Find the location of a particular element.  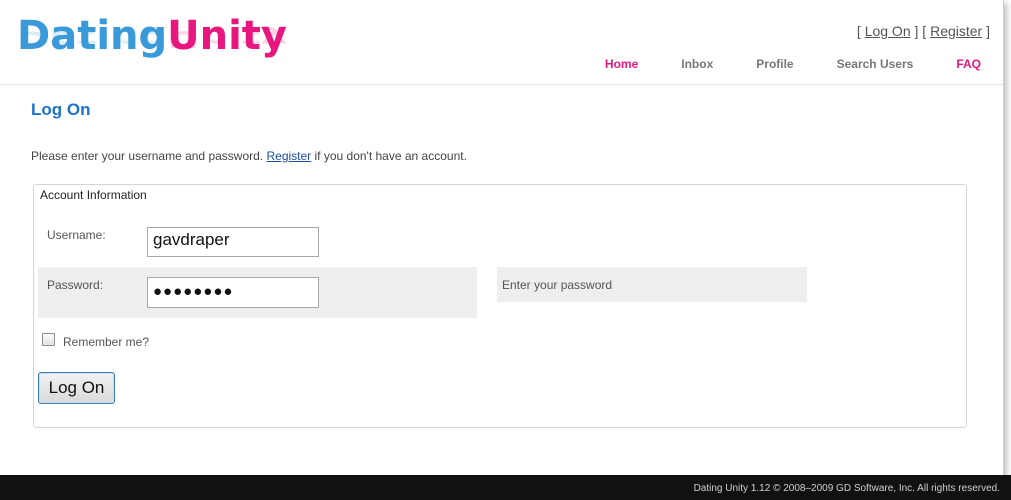

logo-reflection: DatingUnity is located at coordinates (152, 39).